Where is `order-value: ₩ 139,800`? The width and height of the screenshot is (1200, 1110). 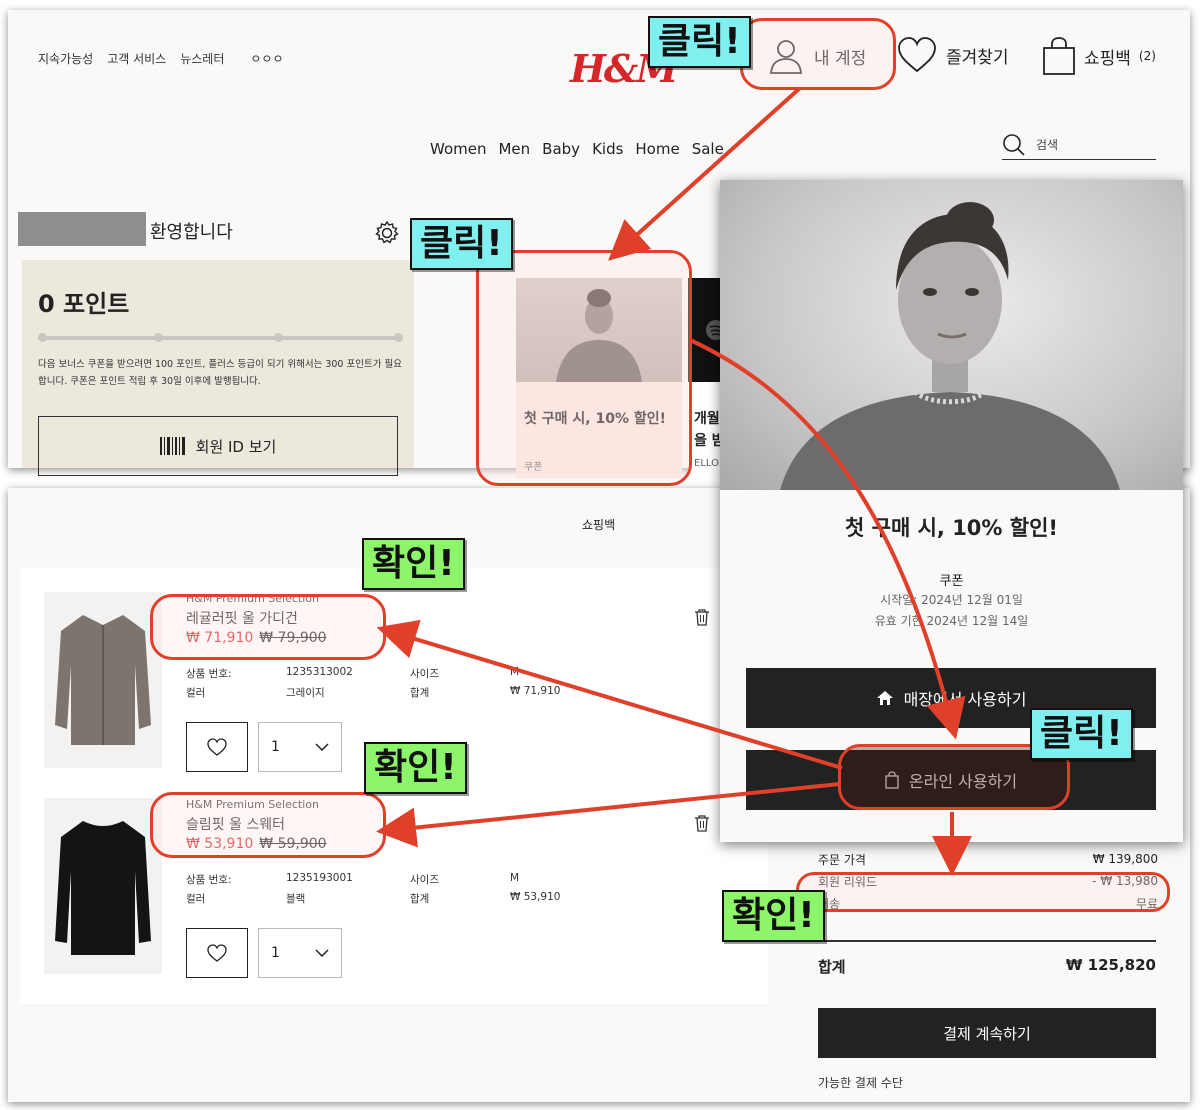
order-value: ₩ 139,800 is located at coordinates (1125, 859).